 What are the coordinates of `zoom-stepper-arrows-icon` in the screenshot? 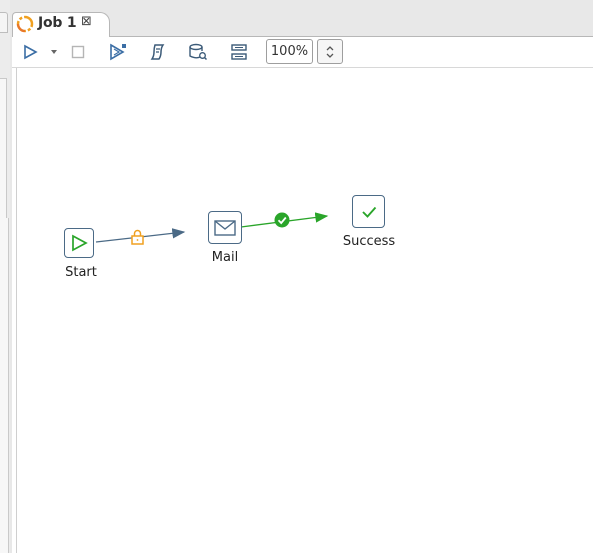 It's located at (330, 51).